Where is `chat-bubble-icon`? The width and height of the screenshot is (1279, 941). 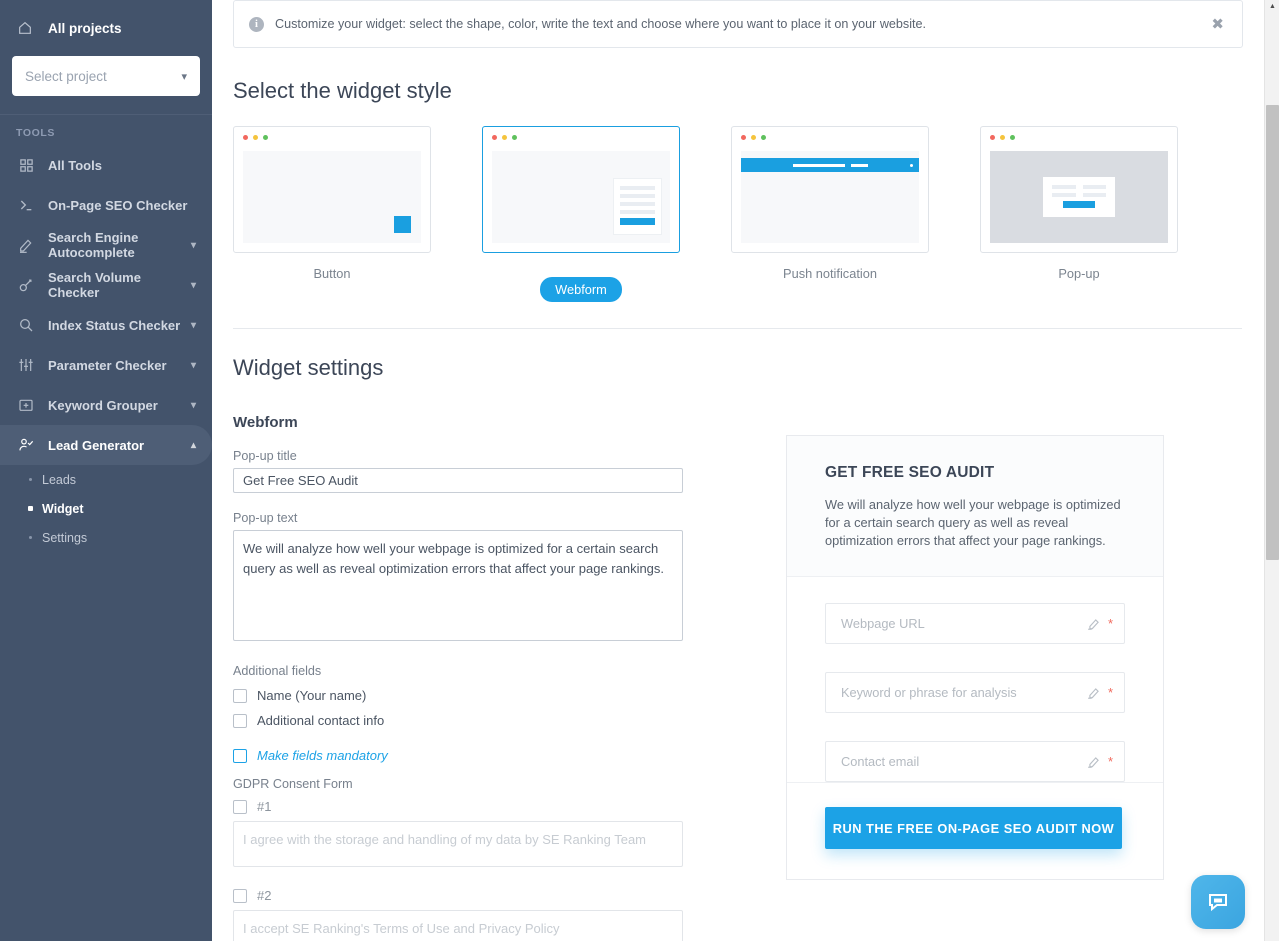 chat-bubble-icon is located at coordinates (1218, 903).